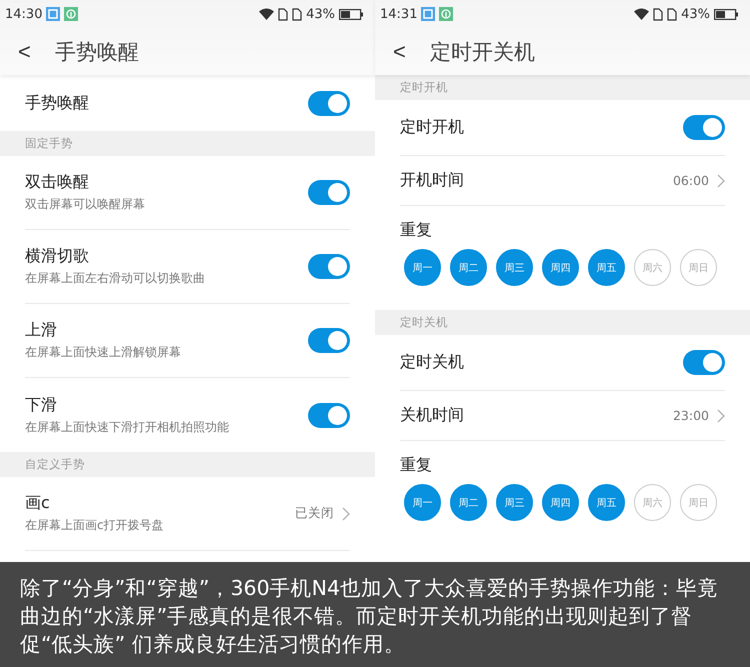 The height and width of the screenshot is (667, 750). I want to click on section-header: 固定手势, so click(187, 143).